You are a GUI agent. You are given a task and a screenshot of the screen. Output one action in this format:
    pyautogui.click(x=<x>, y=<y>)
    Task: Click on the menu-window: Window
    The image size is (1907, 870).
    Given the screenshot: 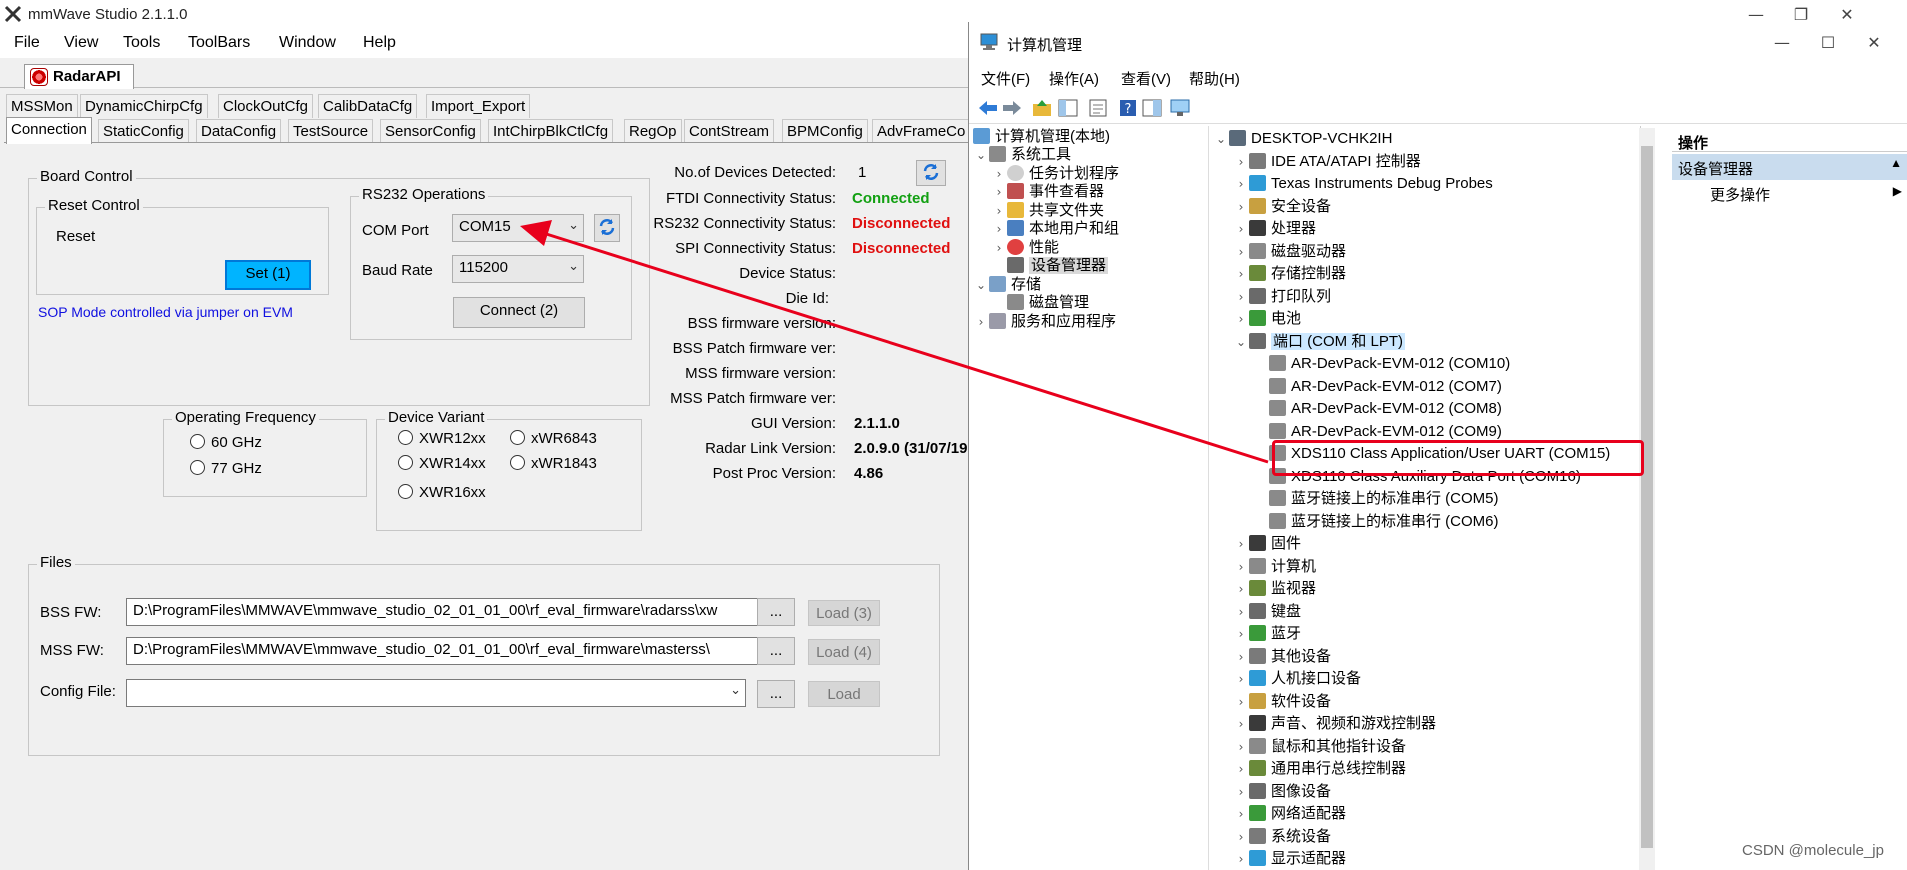 What is the action you would take?
    pyautogui.click(x=307, y=43)
    